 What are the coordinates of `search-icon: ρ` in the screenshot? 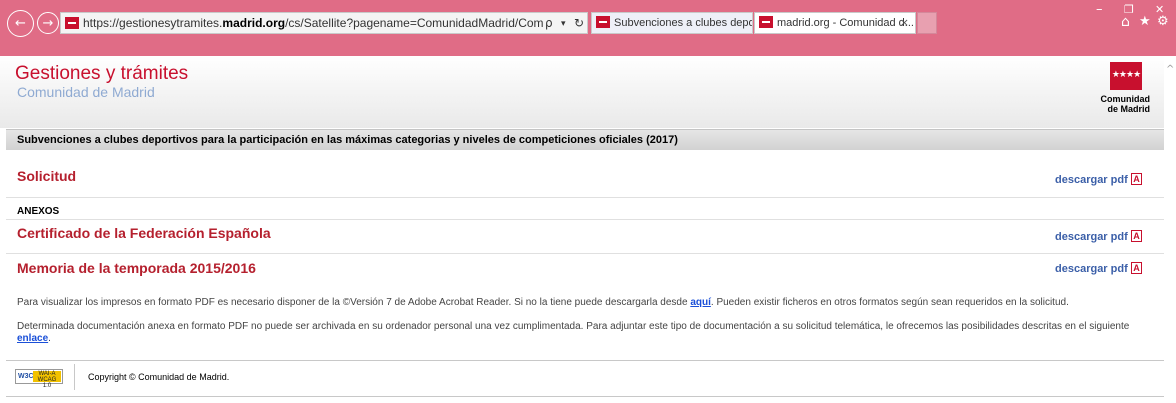 It's located at (549, 23).